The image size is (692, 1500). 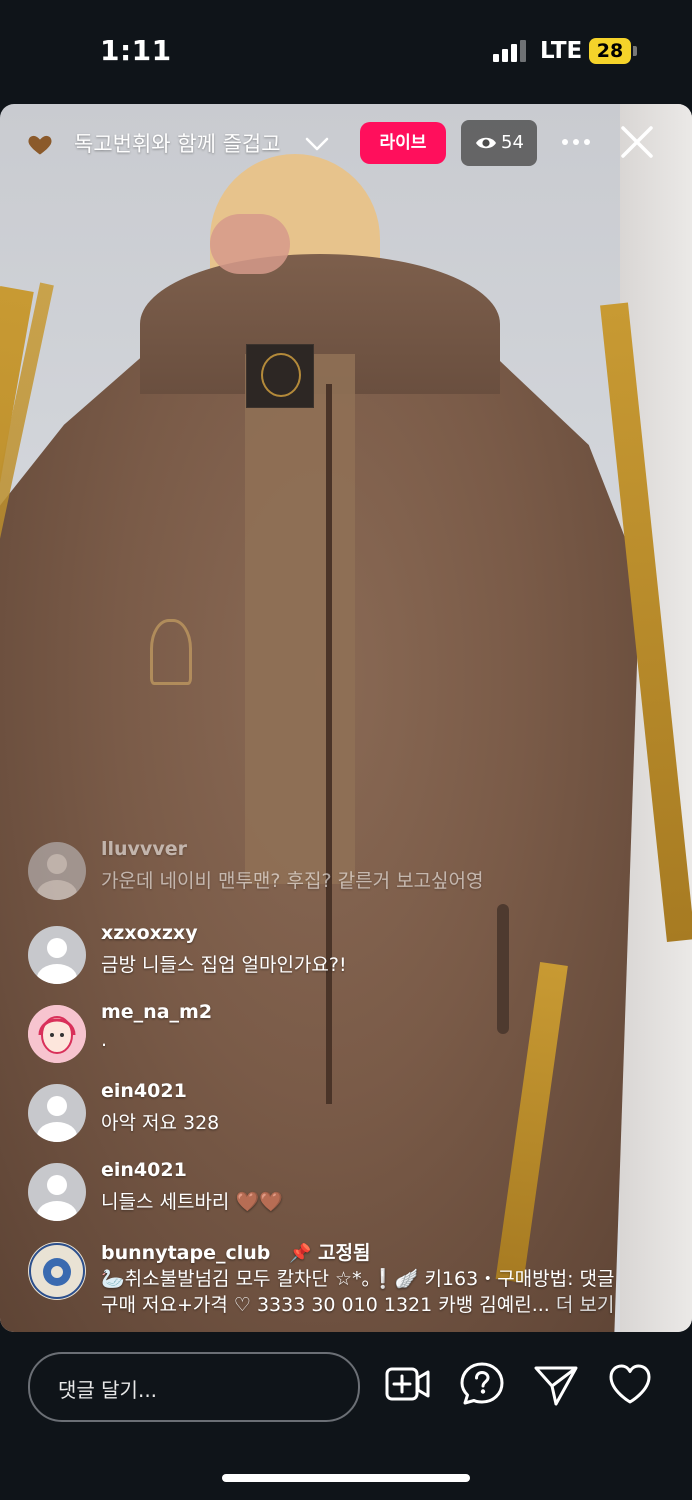 What do you see at coordinates (635, 51) in the screenshot?
I see `battery-tip` at bounding box center [635, 51].